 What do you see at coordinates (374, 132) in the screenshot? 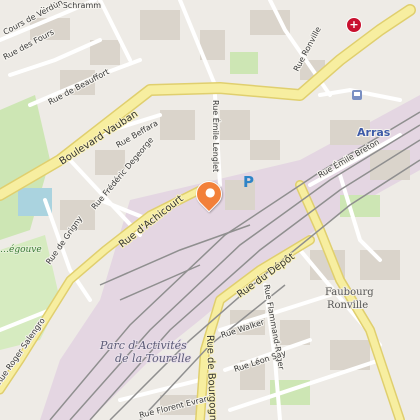
I see `label-city: Arras` at bounding box center [374, 132].